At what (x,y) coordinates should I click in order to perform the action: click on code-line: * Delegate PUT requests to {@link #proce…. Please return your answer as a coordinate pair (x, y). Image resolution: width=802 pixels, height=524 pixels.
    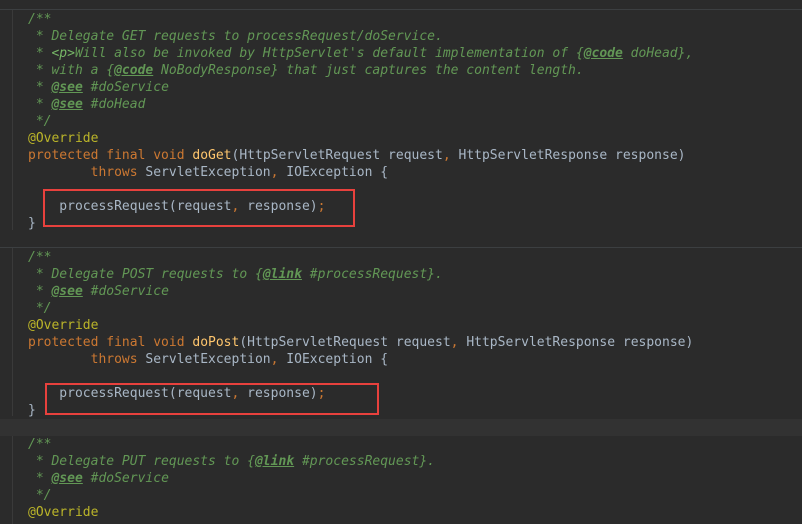
    Looking at the image, I should click on (231, 461).